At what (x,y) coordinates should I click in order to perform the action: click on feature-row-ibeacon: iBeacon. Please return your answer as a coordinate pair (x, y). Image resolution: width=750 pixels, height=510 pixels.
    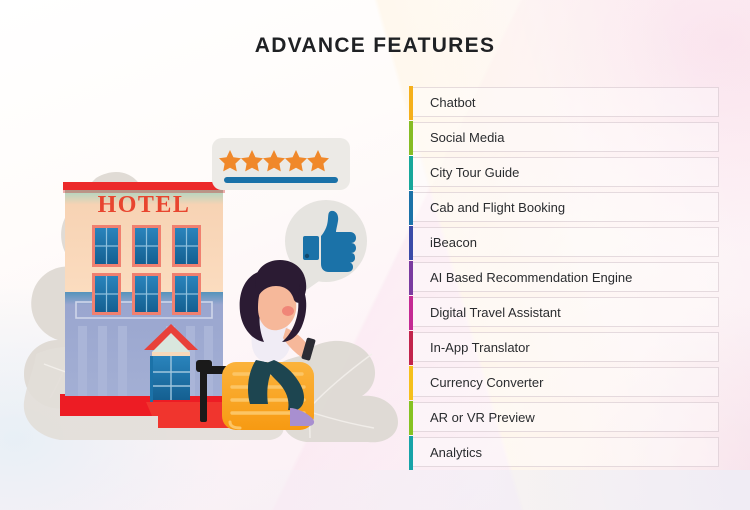
    Looking at the image, I should click on (564, 243).